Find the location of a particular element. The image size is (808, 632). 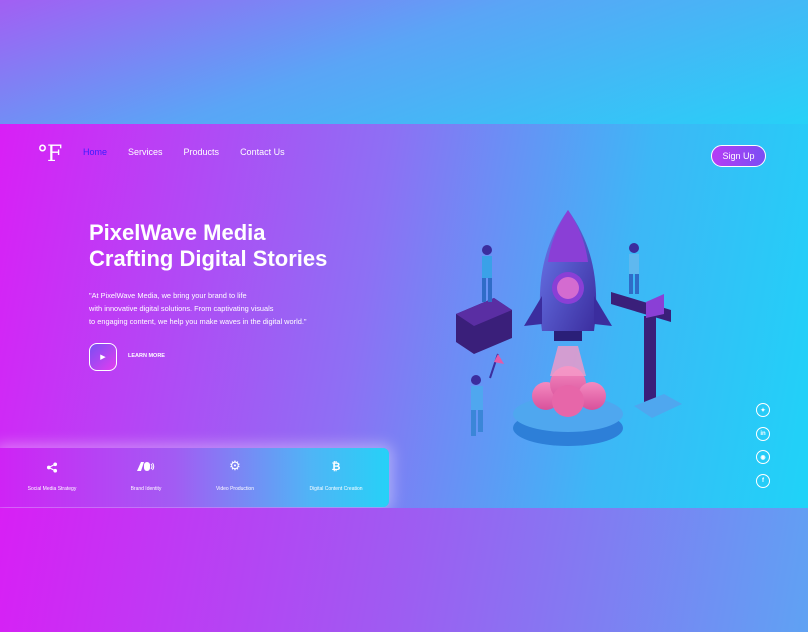

hero-title-line-1: PixelWave Media is located at coordinates (177, 232).